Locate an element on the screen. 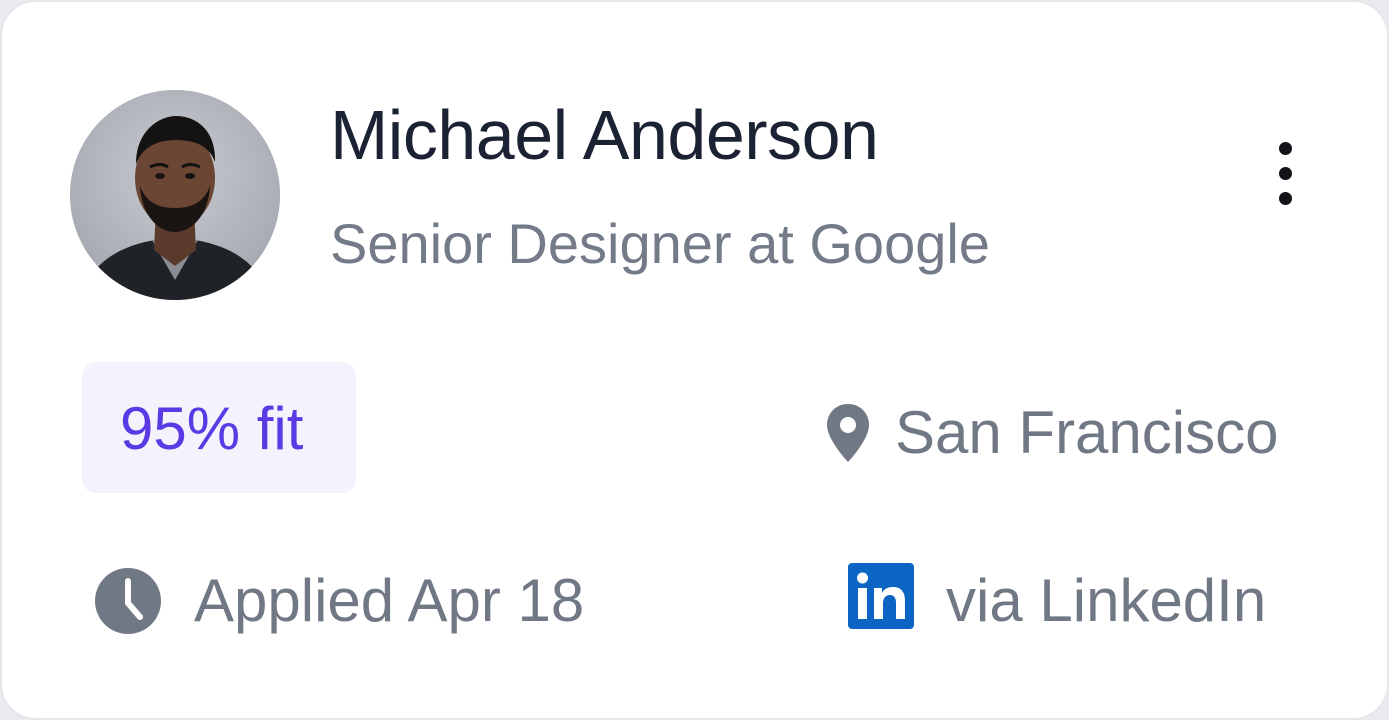 This screenshot has width=1389, height=720. clock-icon is located at coordinates (128, 603).